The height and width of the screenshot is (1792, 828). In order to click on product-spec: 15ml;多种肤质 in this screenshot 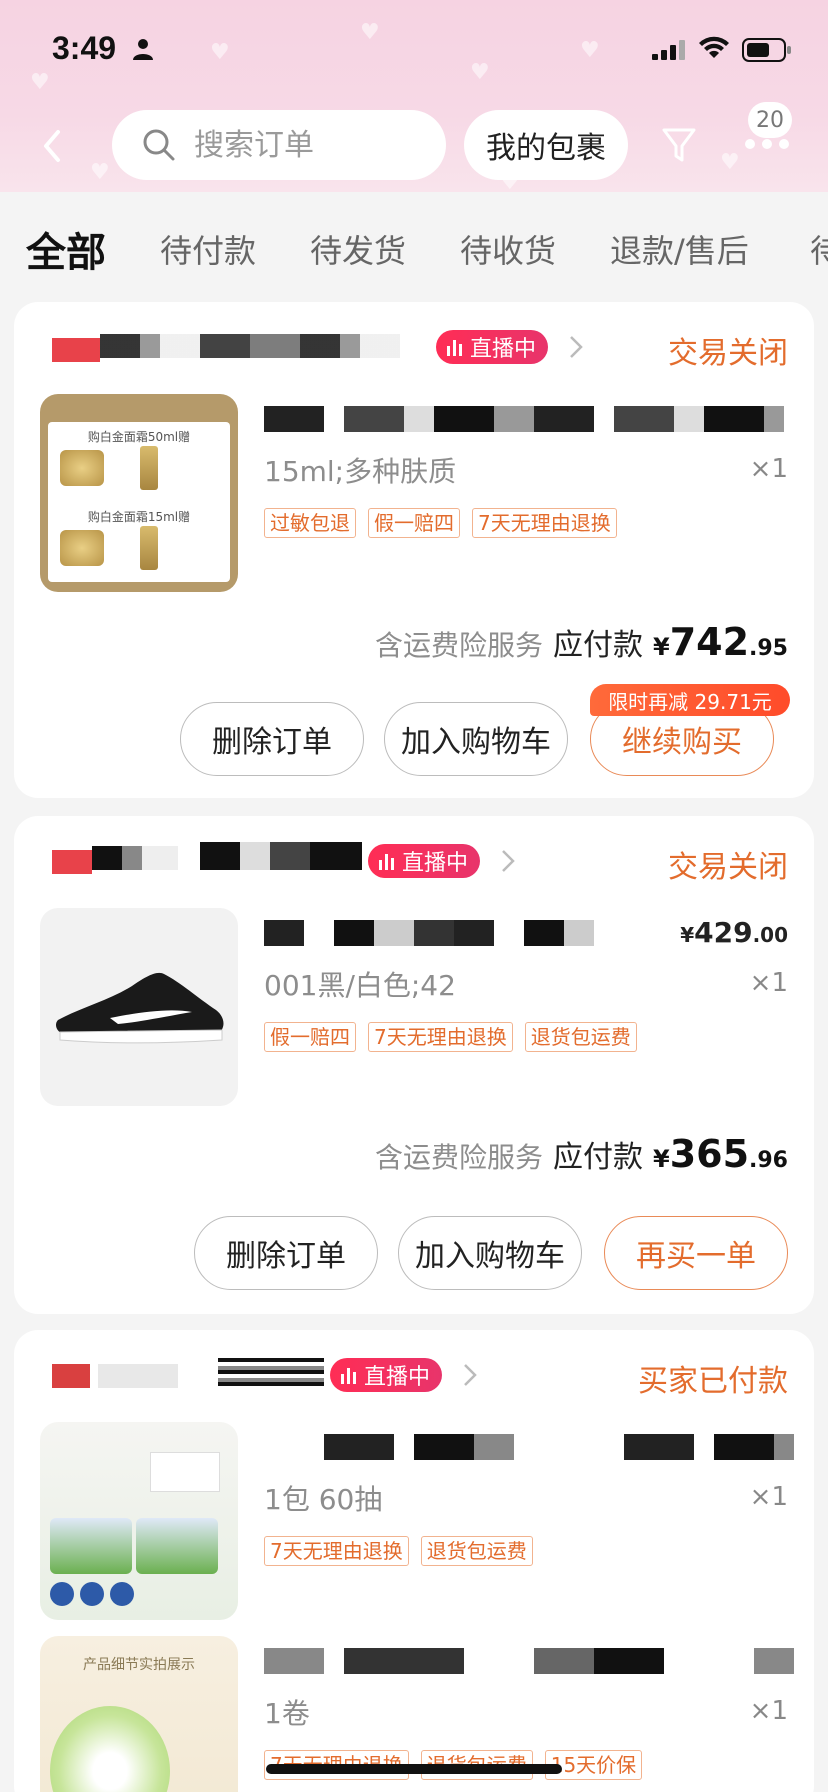, I will do `click(360, 471)`.